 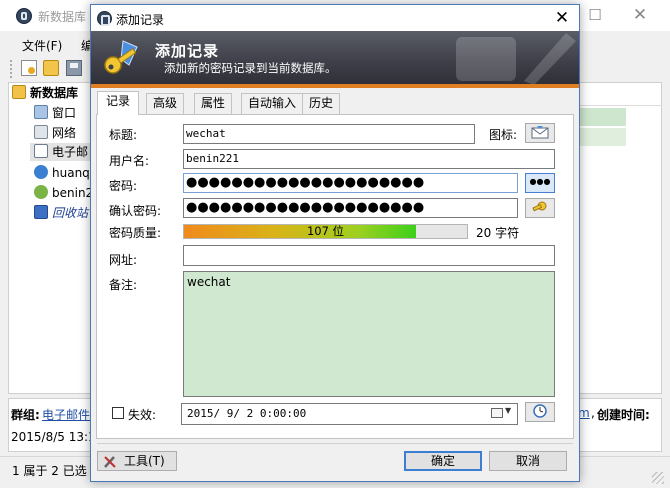 I want to click on folder-icon, so click(x=19, y=92).